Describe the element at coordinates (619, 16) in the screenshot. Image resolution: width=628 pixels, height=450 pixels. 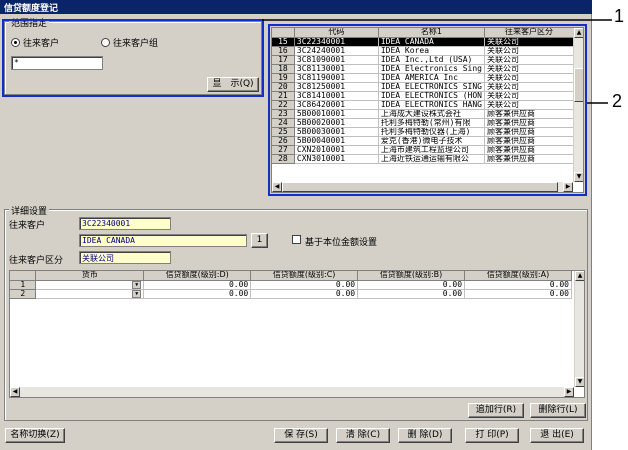
I see `callout-1: 1` at that location.